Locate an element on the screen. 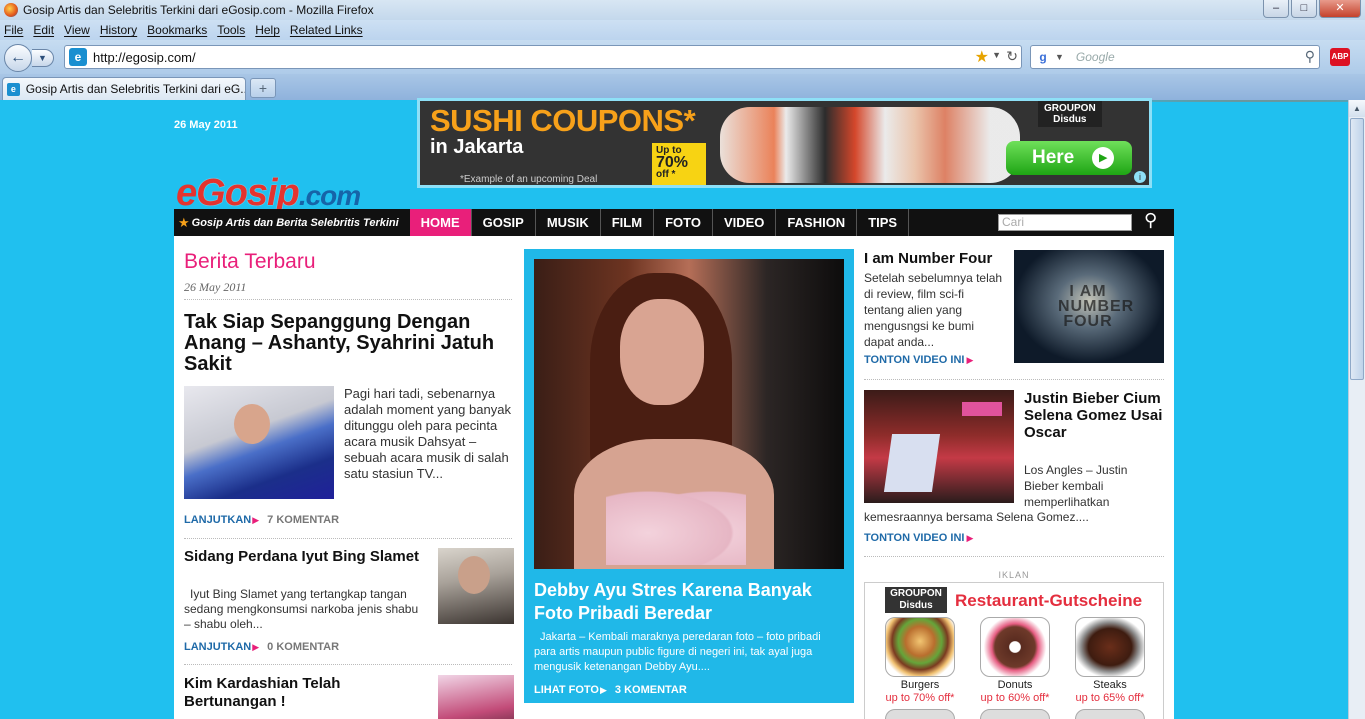 This screenshot has height=719, width=1365. menu-related-links: Related Links is located at coordinates (326, 30).